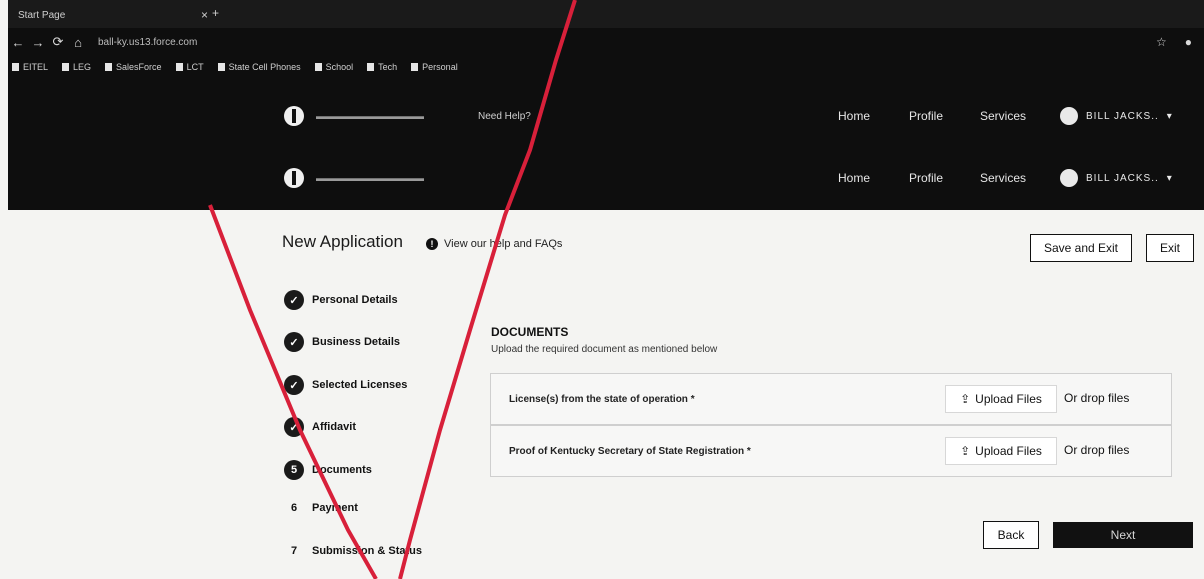 Image resolution: width=1204 pixels, height=579 pixels. What do you see at coordinates (215, 13) in the screenshot?
I see `new-tab-button: +` at bounding box center [215, 13].